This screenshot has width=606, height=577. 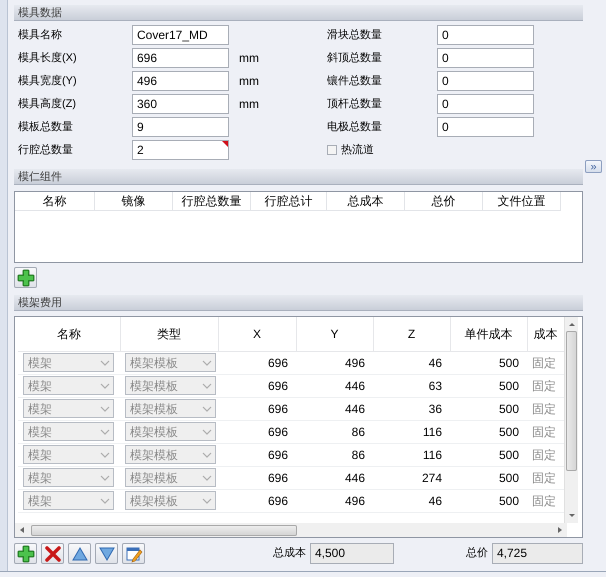 I want to click on table-pencil-icon, so click(x=133, y=553).